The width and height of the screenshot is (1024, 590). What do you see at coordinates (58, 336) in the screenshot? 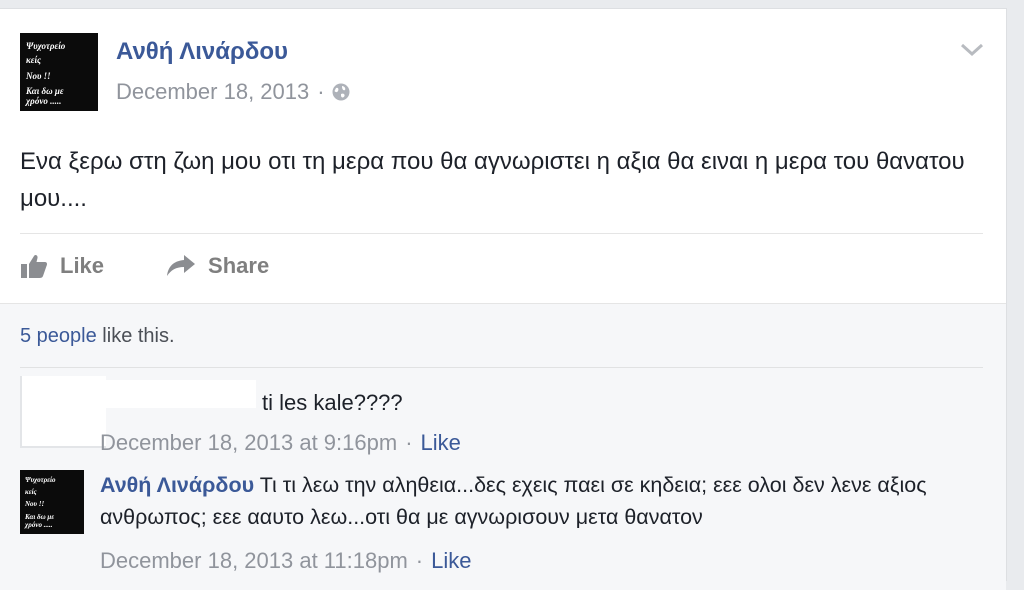
I see `likes-count-link: 5 people` at bounding box center [58, 336].